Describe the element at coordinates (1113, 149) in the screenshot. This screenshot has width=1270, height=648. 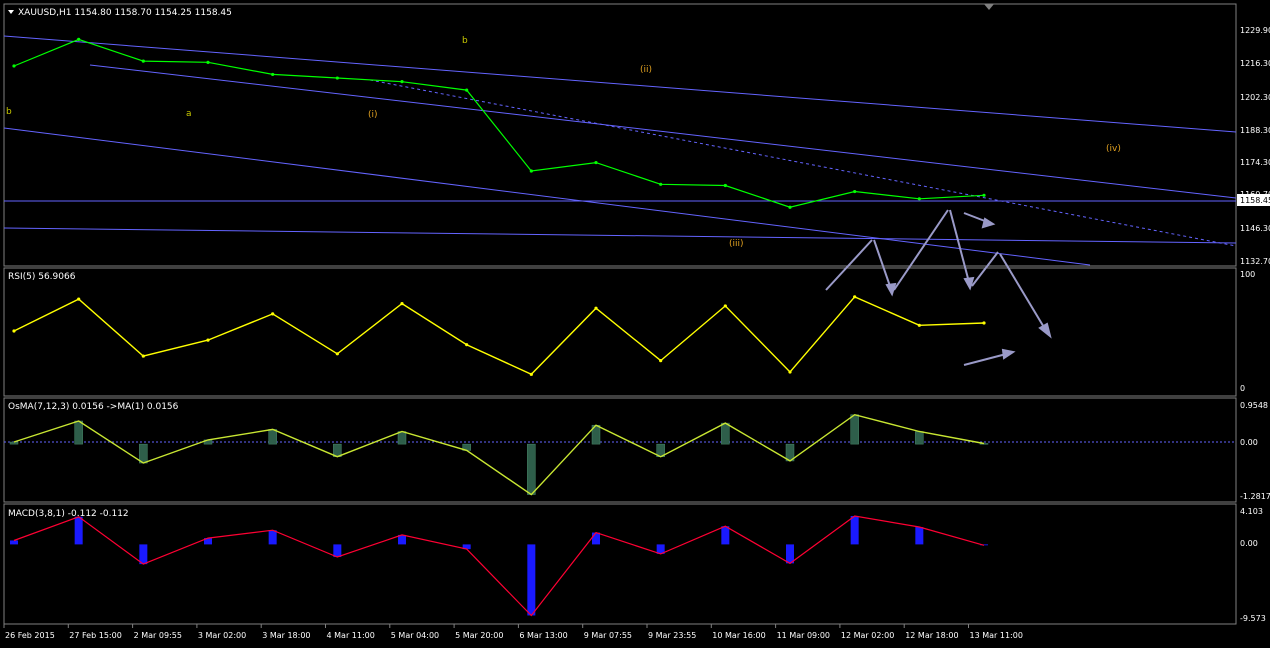
I see `wave-label-iv: (iv)` at that location.